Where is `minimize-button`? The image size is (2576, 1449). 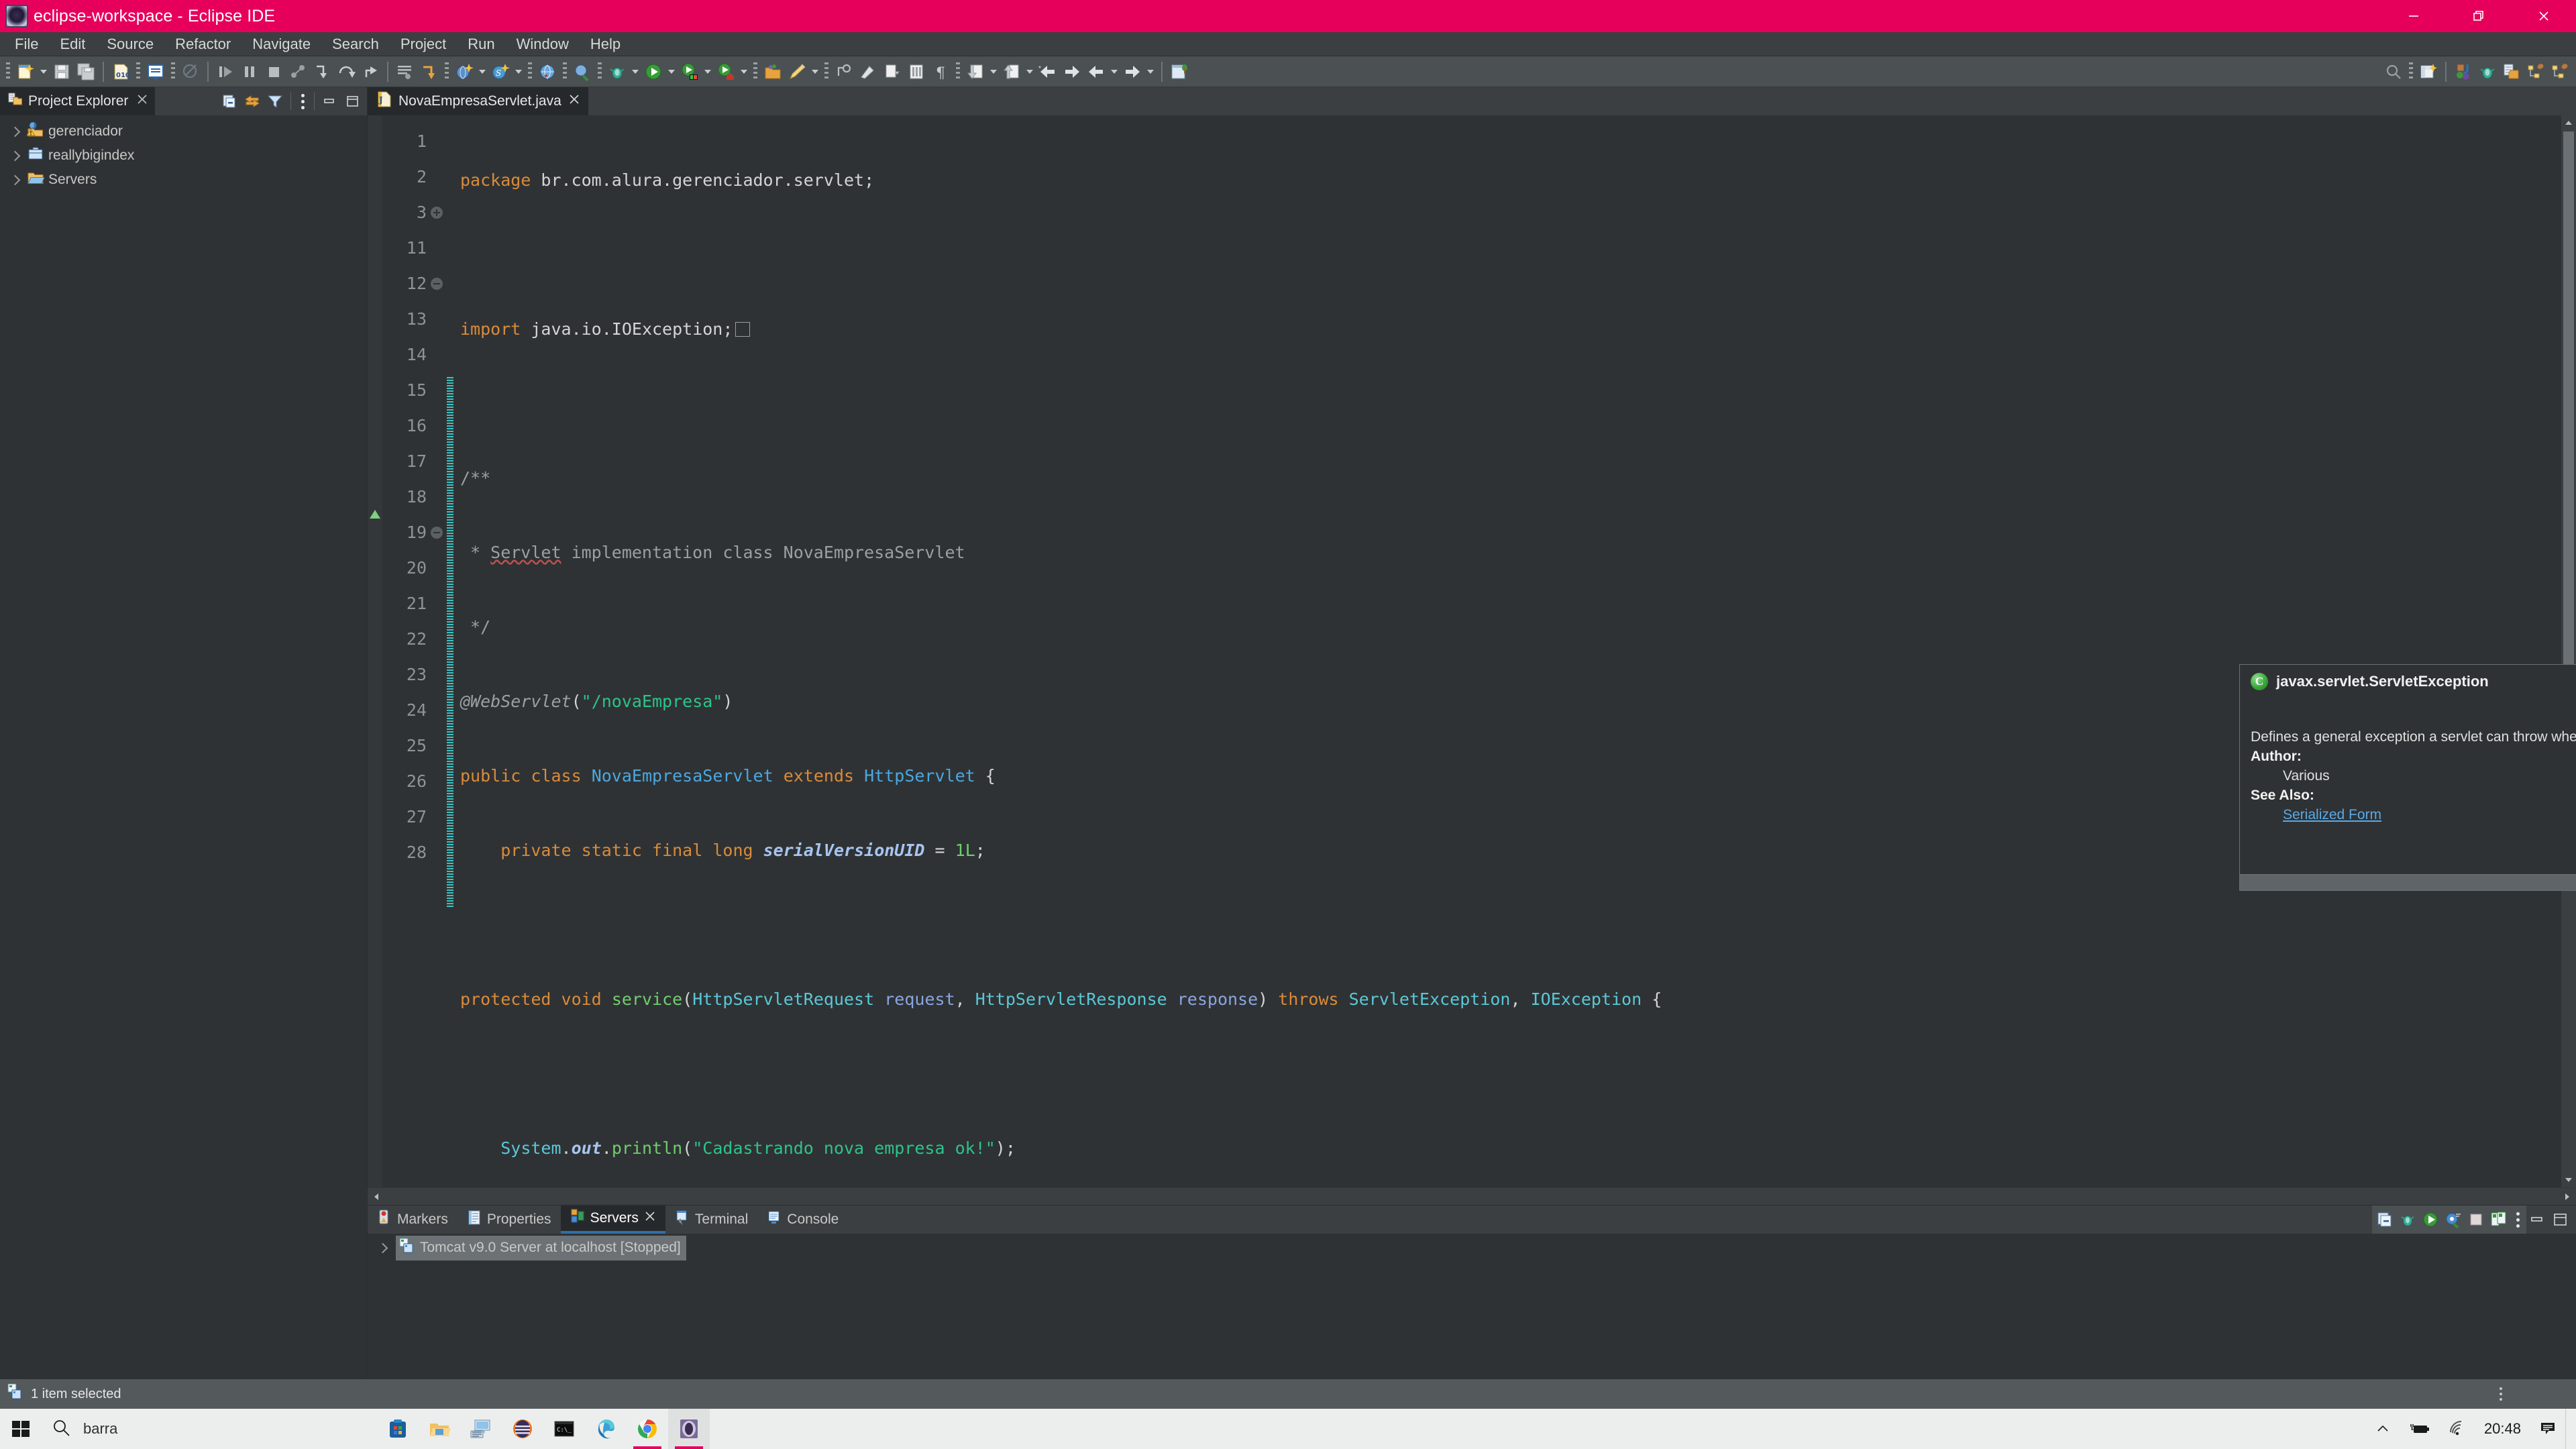
minimize-button is located at coordinates (2413, 16).